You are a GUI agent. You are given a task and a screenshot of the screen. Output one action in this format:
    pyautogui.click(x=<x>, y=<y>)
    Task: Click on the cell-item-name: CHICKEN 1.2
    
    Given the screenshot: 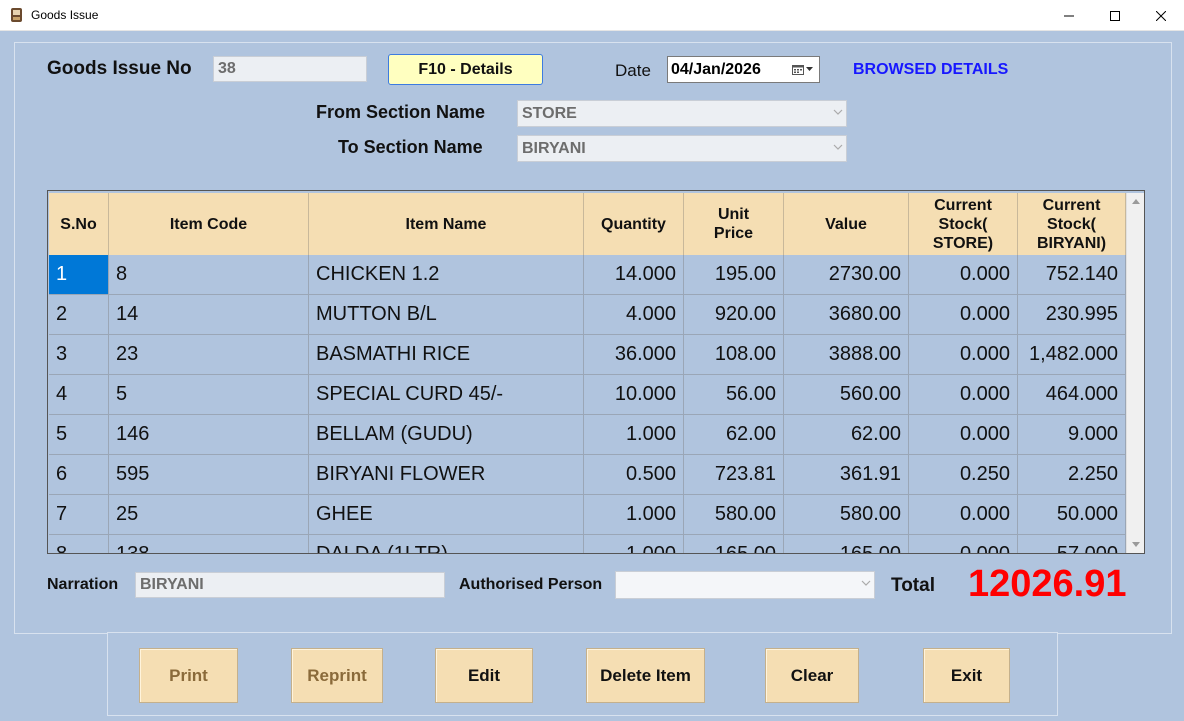 What is the action you would take?
    pyautogui.click(x=446, y=275)
    